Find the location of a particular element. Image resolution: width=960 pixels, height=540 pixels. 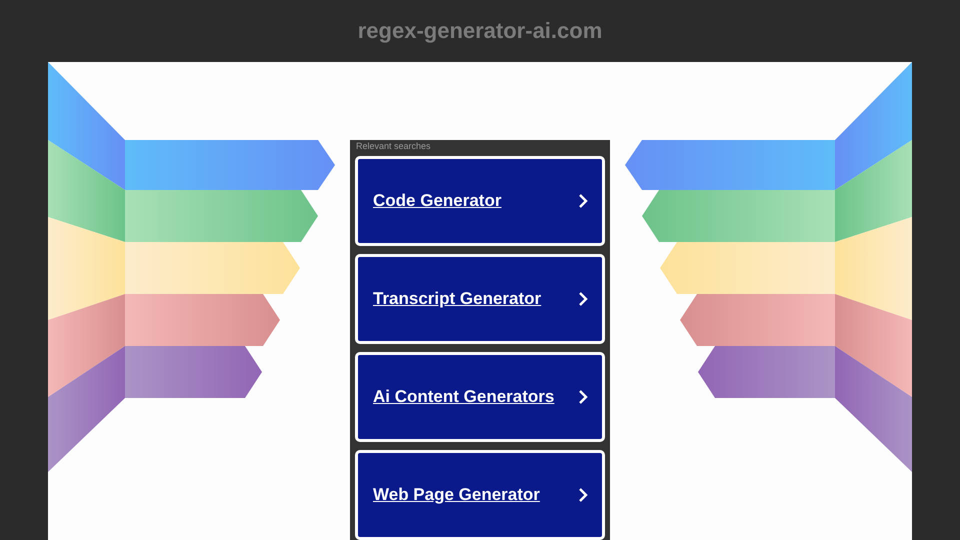

search-link: Code Generator is located at coordinates (480, 201).